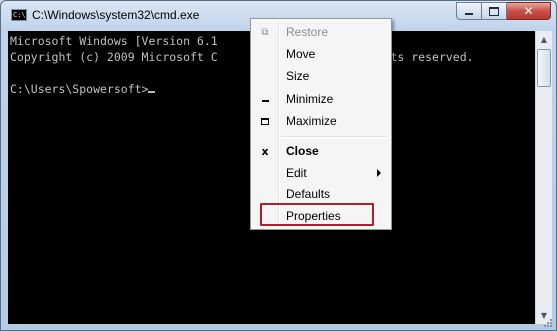 The height and width of the screenshot is (331, 557). I want to click on window-bottom-frame, so click(278, 325).